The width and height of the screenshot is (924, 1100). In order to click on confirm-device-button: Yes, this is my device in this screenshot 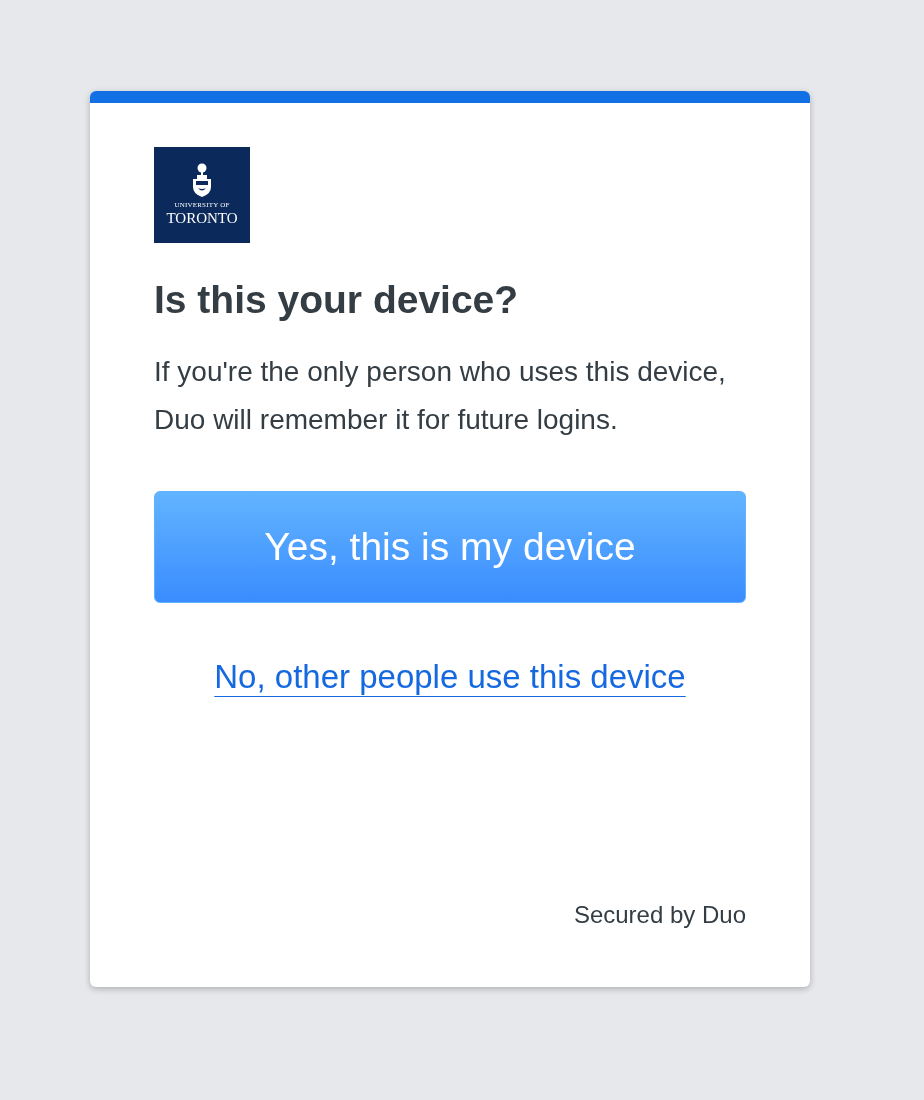, I will do `click(450, 547)`.